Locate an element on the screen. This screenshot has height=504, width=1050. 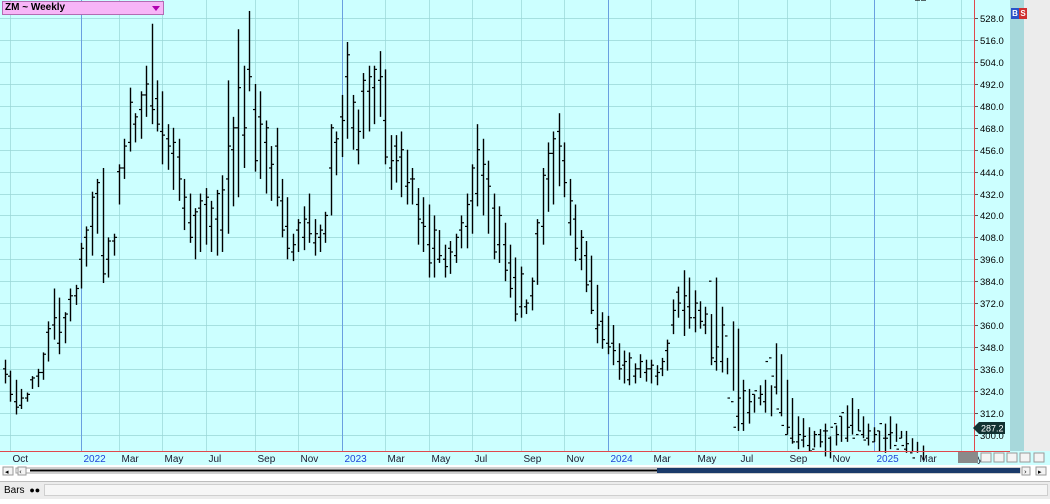
zoom-in-icon is located at coordinates (999, 457).